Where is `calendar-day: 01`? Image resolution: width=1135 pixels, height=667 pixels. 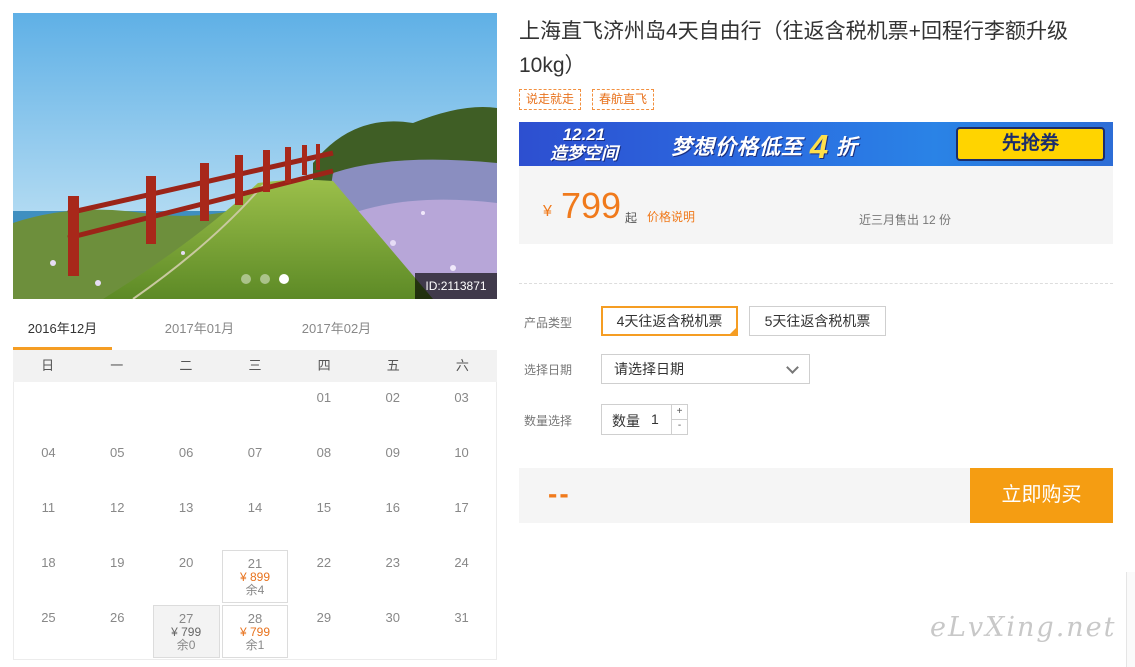 calendar-day: 01 is located at coordinates (323, 411).